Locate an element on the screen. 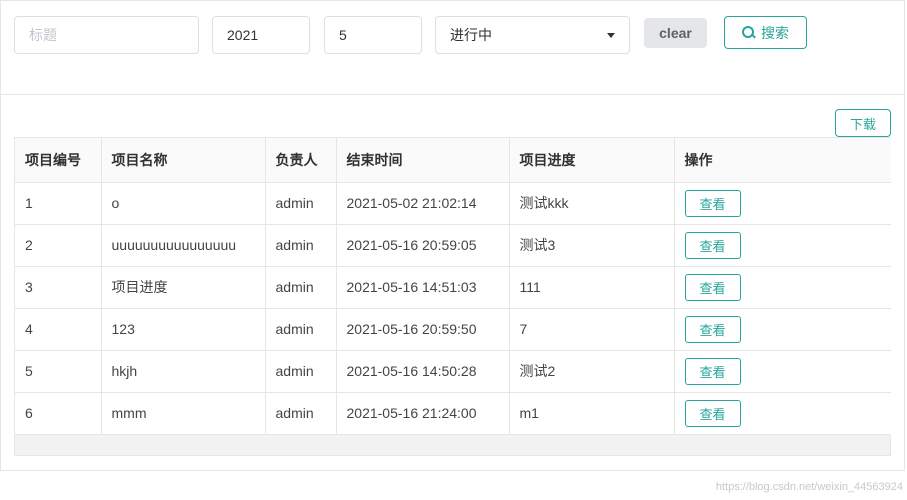  cell-id: 1 is located at coordinates (58, 203).